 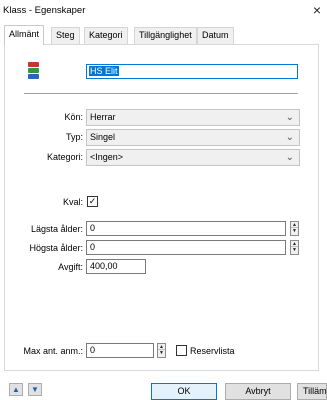 What do you see at coordinates (44, 10) in the screenshot?
I see `window-title: Klass - Egenskaper` at bounding box center [44, 10].